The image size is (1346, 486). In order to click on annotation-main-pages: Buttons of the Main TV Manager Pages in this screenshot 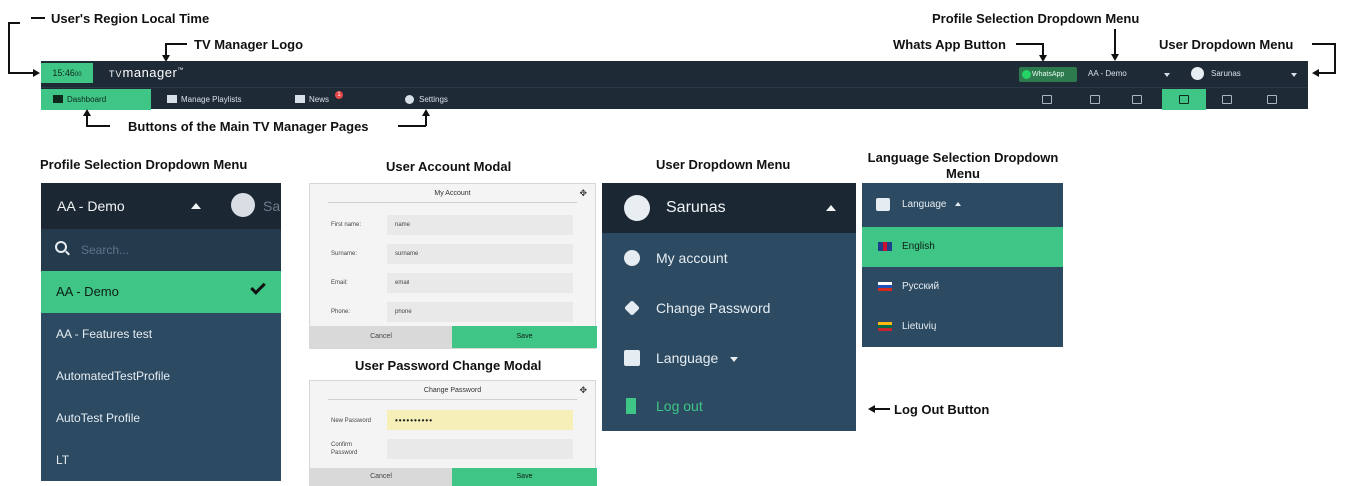, I will do `click(248, 126)`.